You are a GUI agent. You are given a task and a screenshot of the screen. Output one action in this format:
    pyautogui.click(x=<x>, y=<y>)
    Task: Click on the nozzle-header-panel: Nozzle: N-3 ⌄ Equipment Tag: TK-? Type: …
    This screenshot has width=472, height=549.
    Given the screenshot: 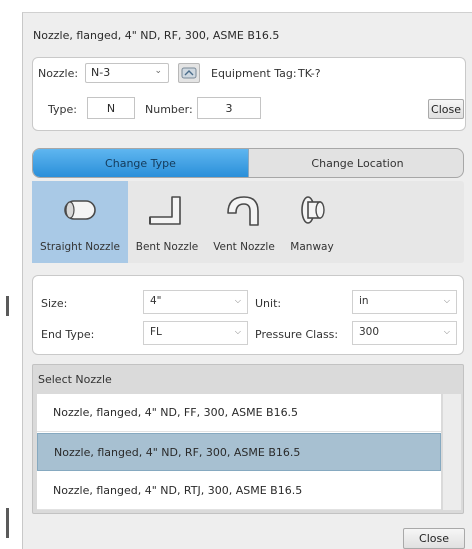 What is the action you would take?
    pyautogui.click(x=249, y=94)
    